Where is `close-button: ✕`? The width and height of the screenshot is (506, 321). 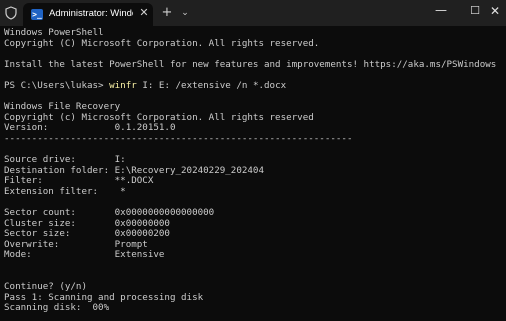 close-button: ✕ is located at coordinates (495, 11).